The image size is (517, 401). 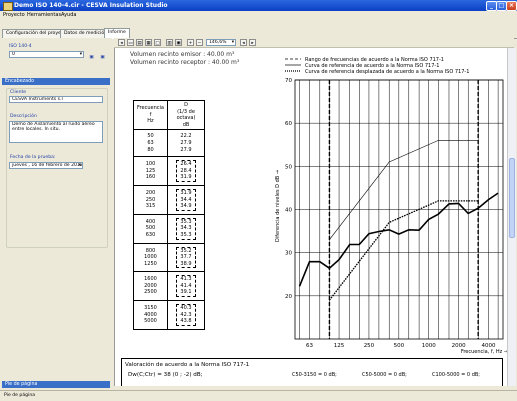 What do you see at coordinates (185, 62) in the screenshot?
I see `volume-receiver: Volumen recinto receptor : 40.00 m³` at bounding box center [185, 62].